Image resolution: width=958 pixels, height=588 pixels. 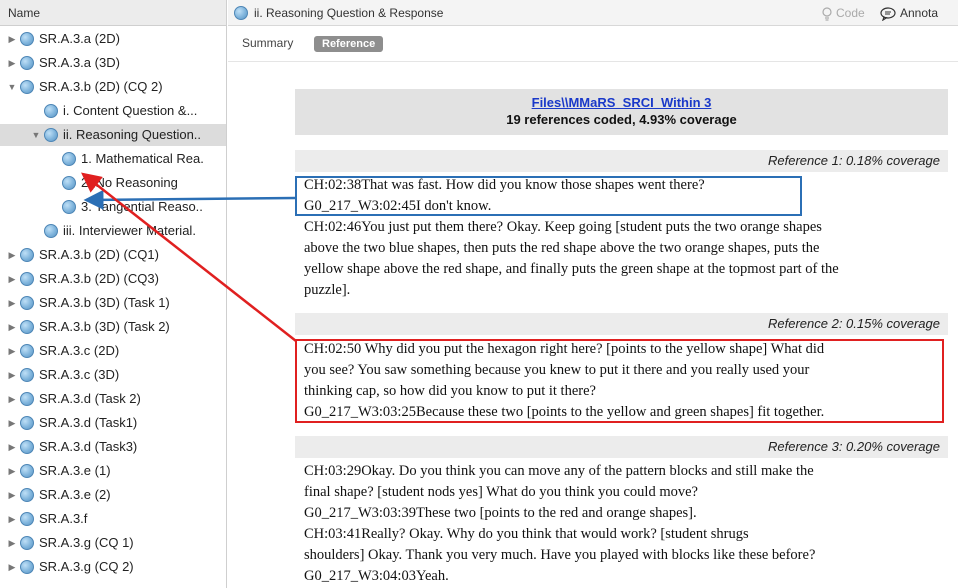 I want to click on tree-node-label: SR.A.3.b (2D) (CQ3), so click(x=99, y=278).